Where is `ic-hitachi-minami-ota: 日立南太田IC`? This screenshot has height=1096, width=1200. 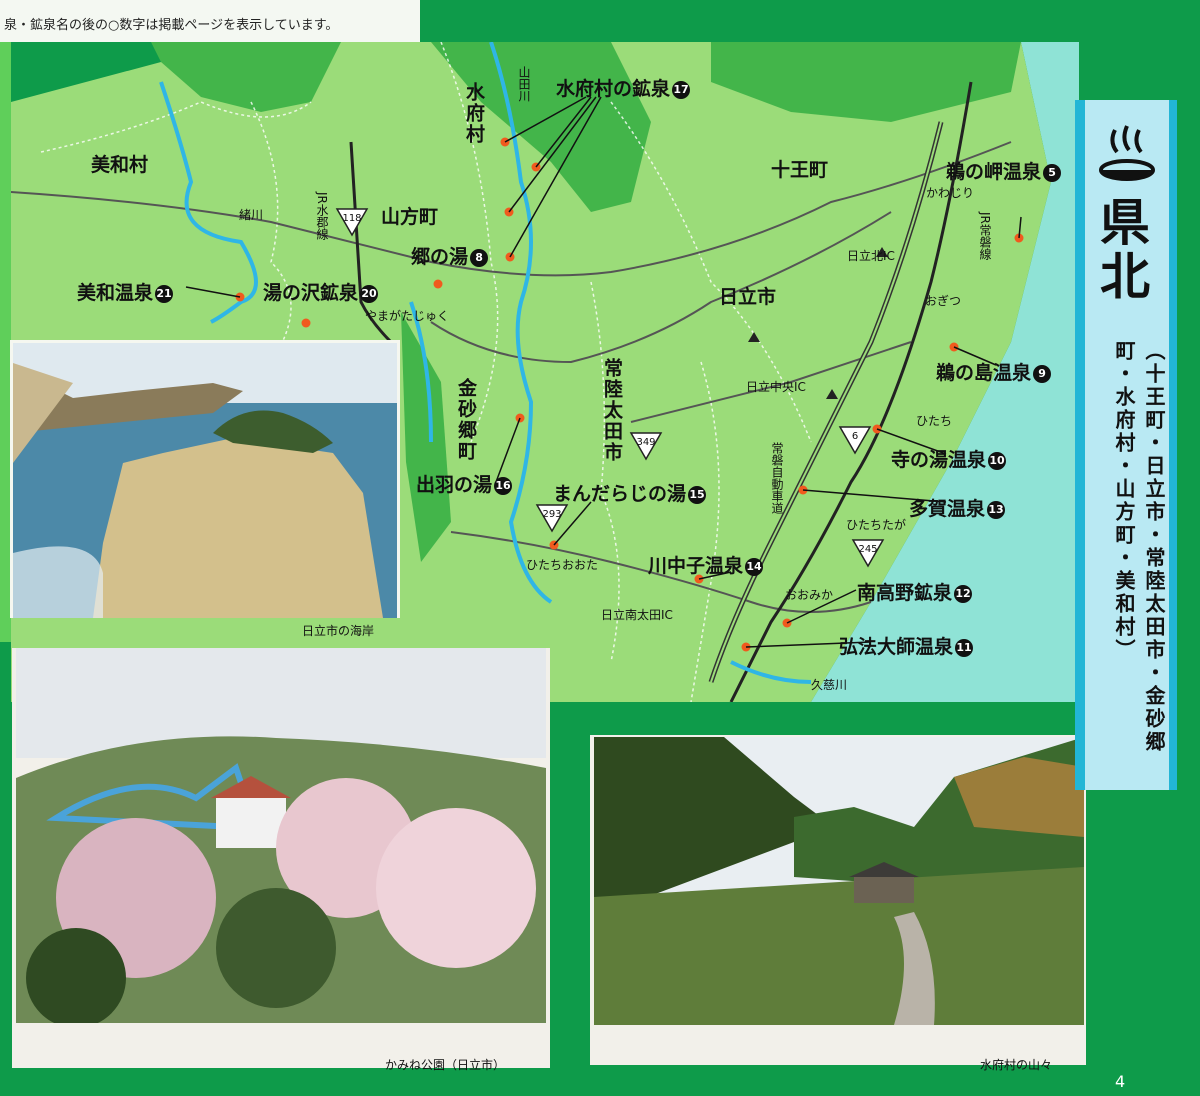 ic-hitachi-minami-ota: 日立南太田IC is located at coordinates (637, 615).